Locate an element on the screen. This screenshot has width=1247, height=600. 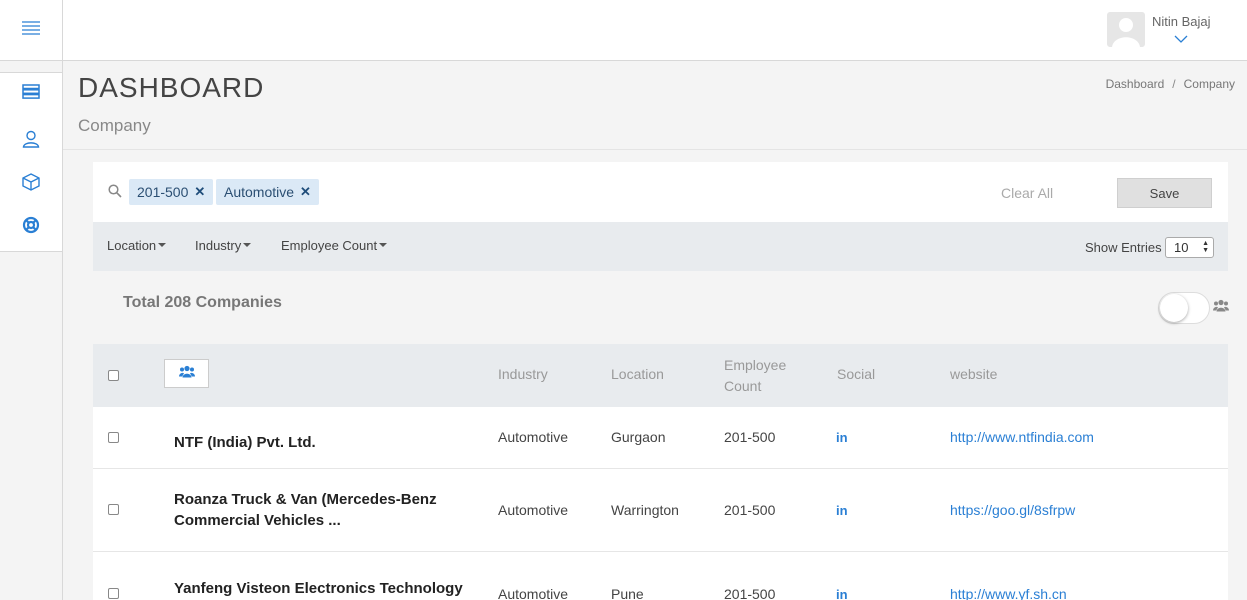
employee-count-dropdown: Employee Count is located at coordinates (334, 245).